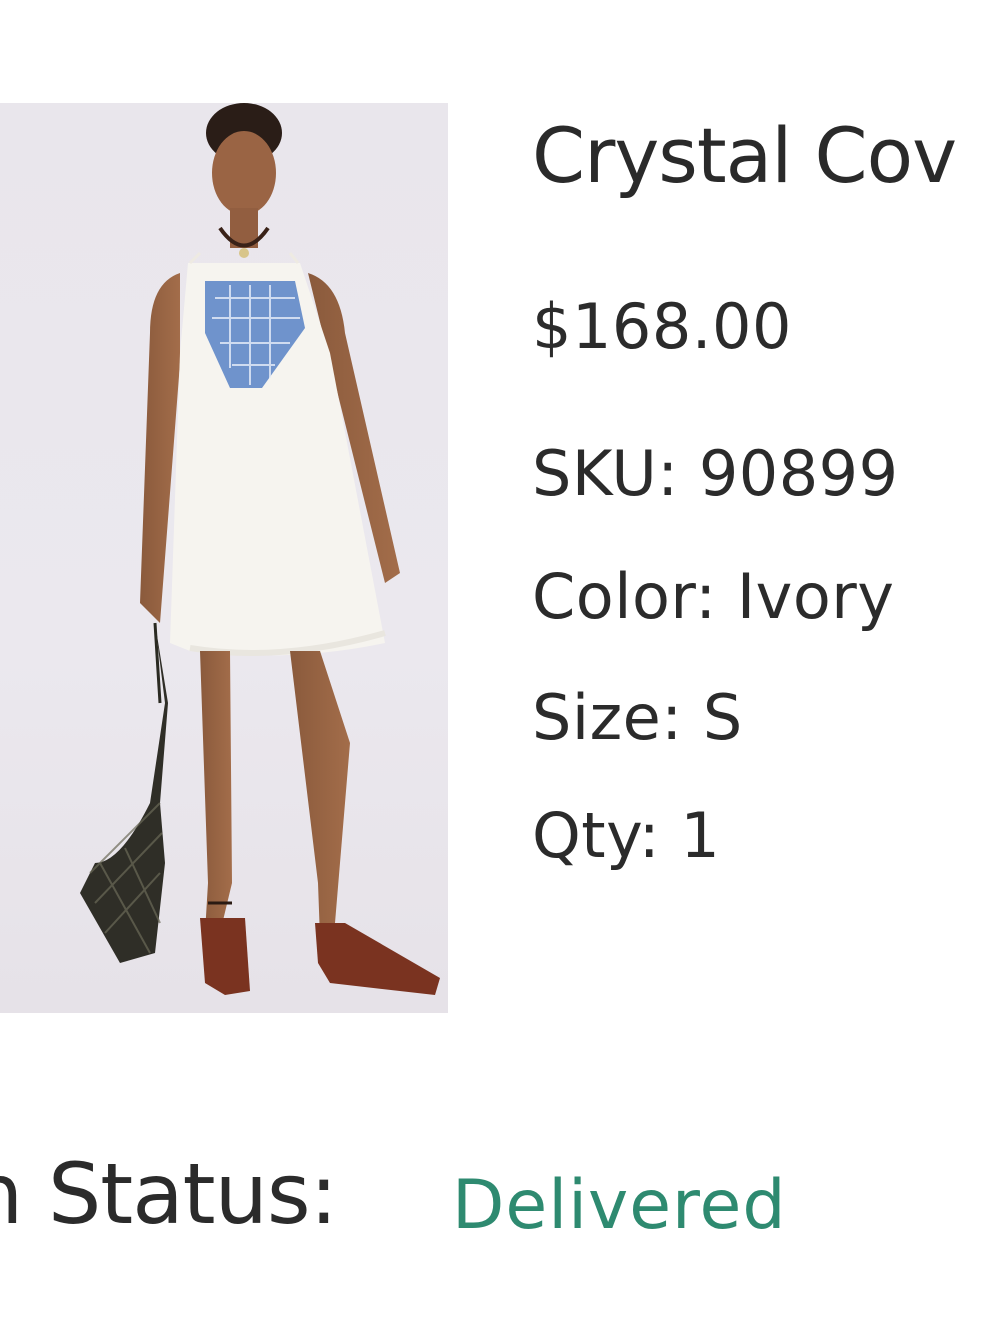 The height and width of the screenshot is (1333, 1000). What do you see at coordinates (662, 326) in the screenshot?
I see `product-price: $168.00` at bounding box center [662, 326].